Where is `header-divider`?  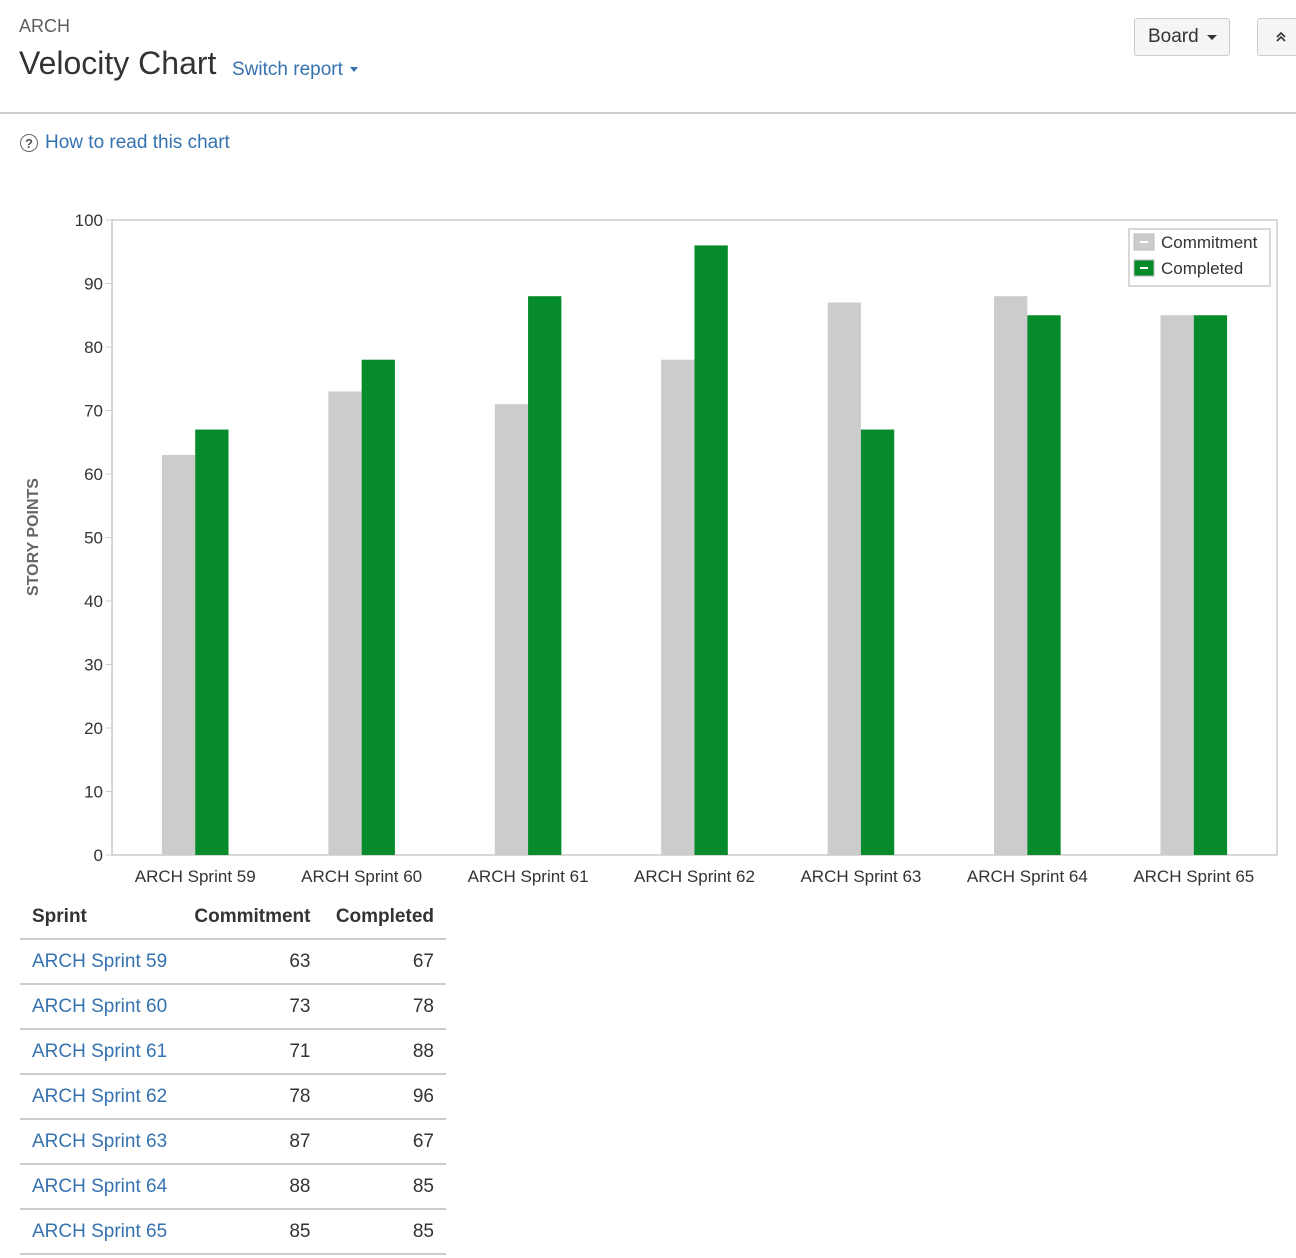
header-divider is located at coordinates (648, 113).